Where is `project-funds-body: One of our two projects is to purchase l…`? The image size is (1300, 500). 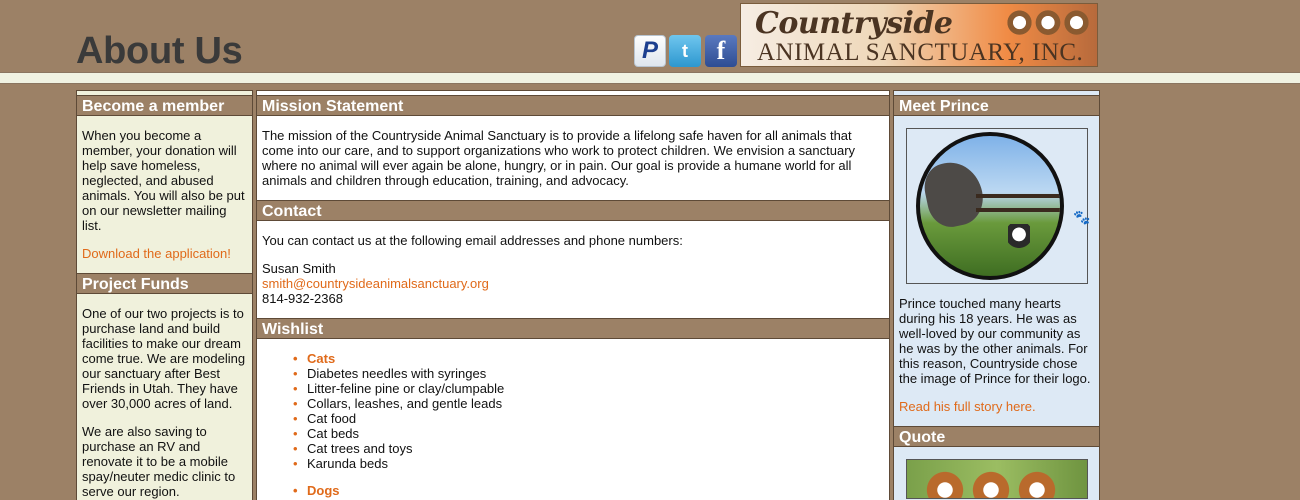 project-funds-body: One of our two projects is to purchase l… is located at coordinates (164, 397).